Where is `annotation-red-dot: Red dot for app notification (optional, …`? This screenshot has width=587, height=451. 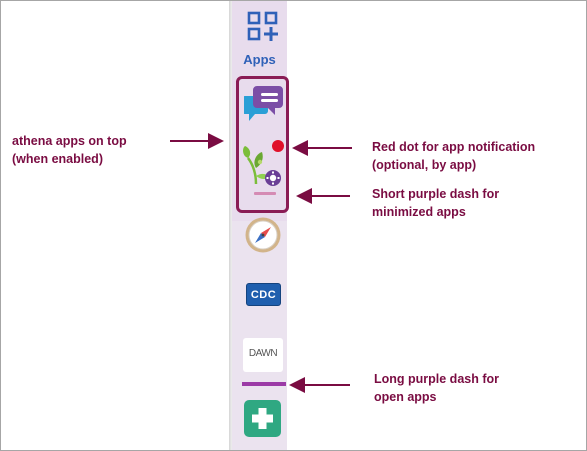 annotation-red-dot: Red dot for app notification (optional, … is located at coordinates (453, 156).